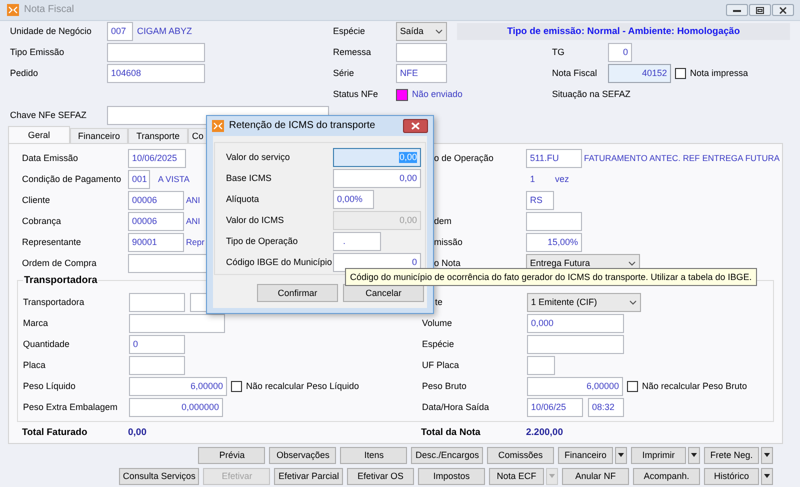 This screenshot has width=800, height=487. I want to click on field-label: Tipo Emissão, so click(38, 52).